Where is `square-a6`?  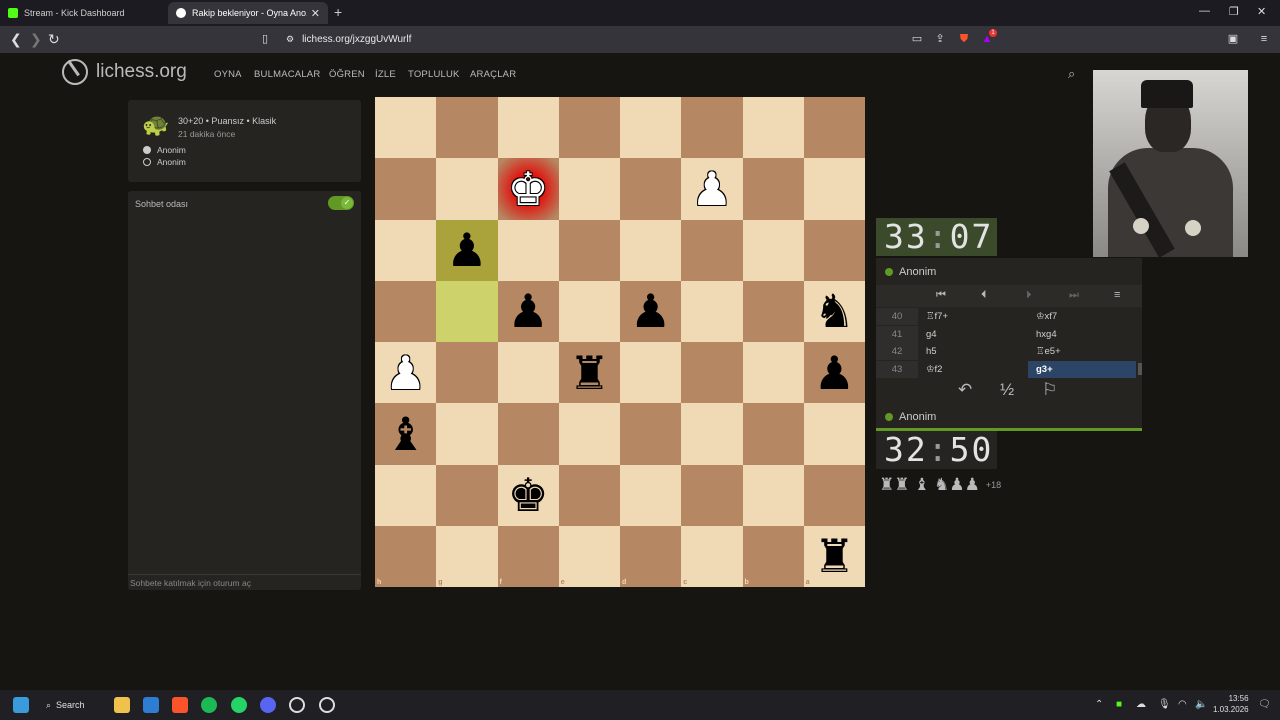
square-a6 is located at coordinates (834, 434).